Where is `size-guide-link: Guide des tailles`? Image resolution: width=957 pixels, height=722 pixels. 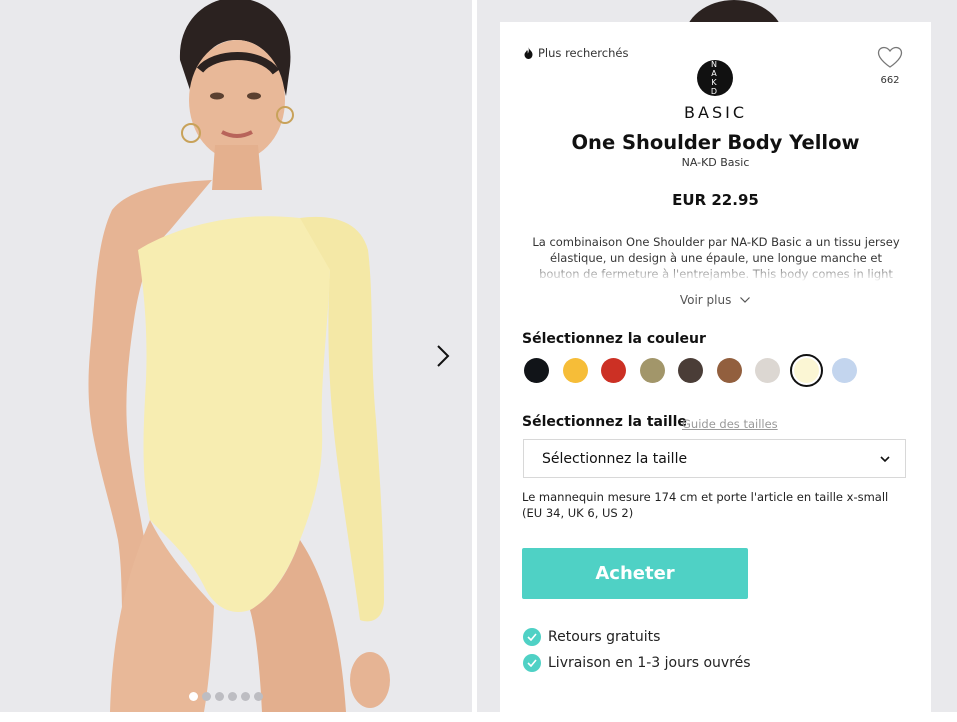
size-guide-link: Guide des tailles is located at coordinates (730, 424).